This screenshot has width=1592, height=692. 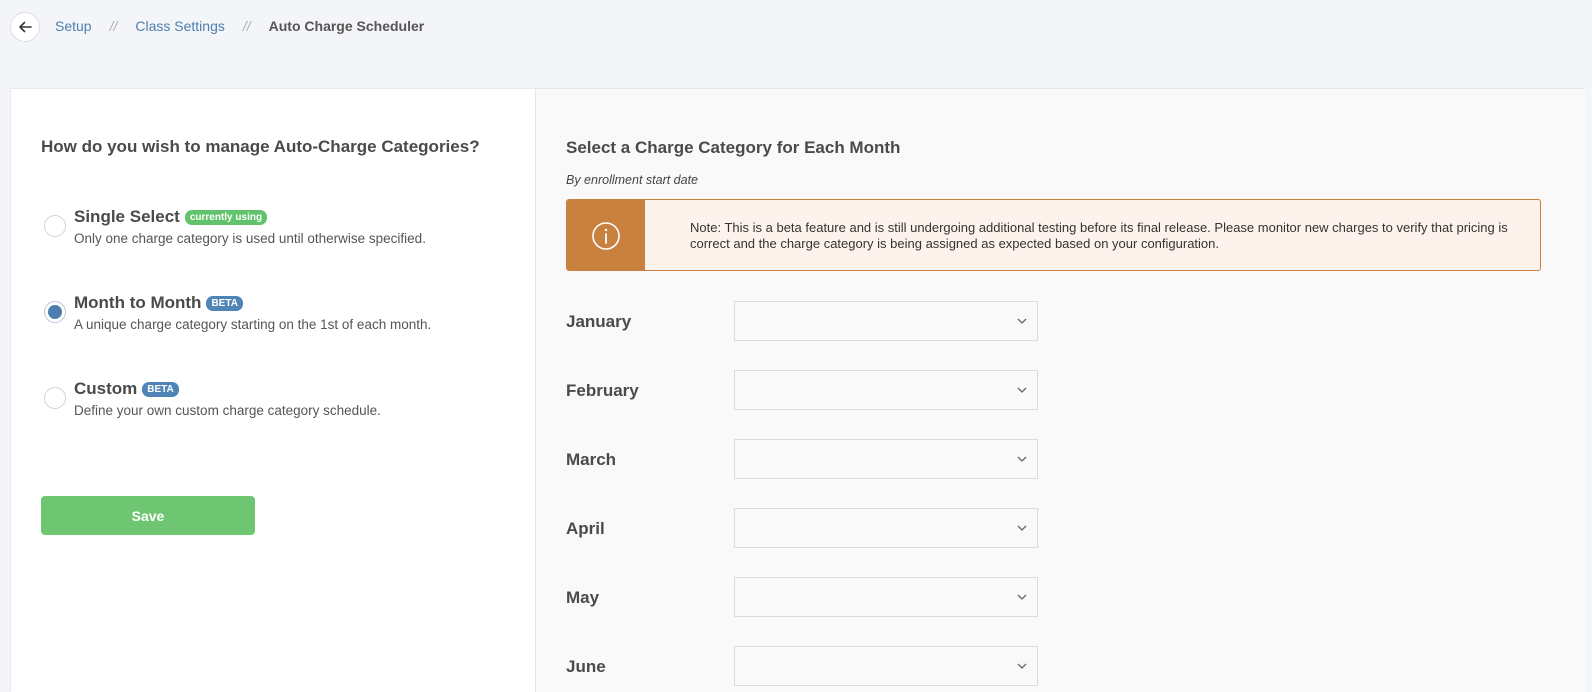 I want to click on month-select-march, so click(x=886, y=459).